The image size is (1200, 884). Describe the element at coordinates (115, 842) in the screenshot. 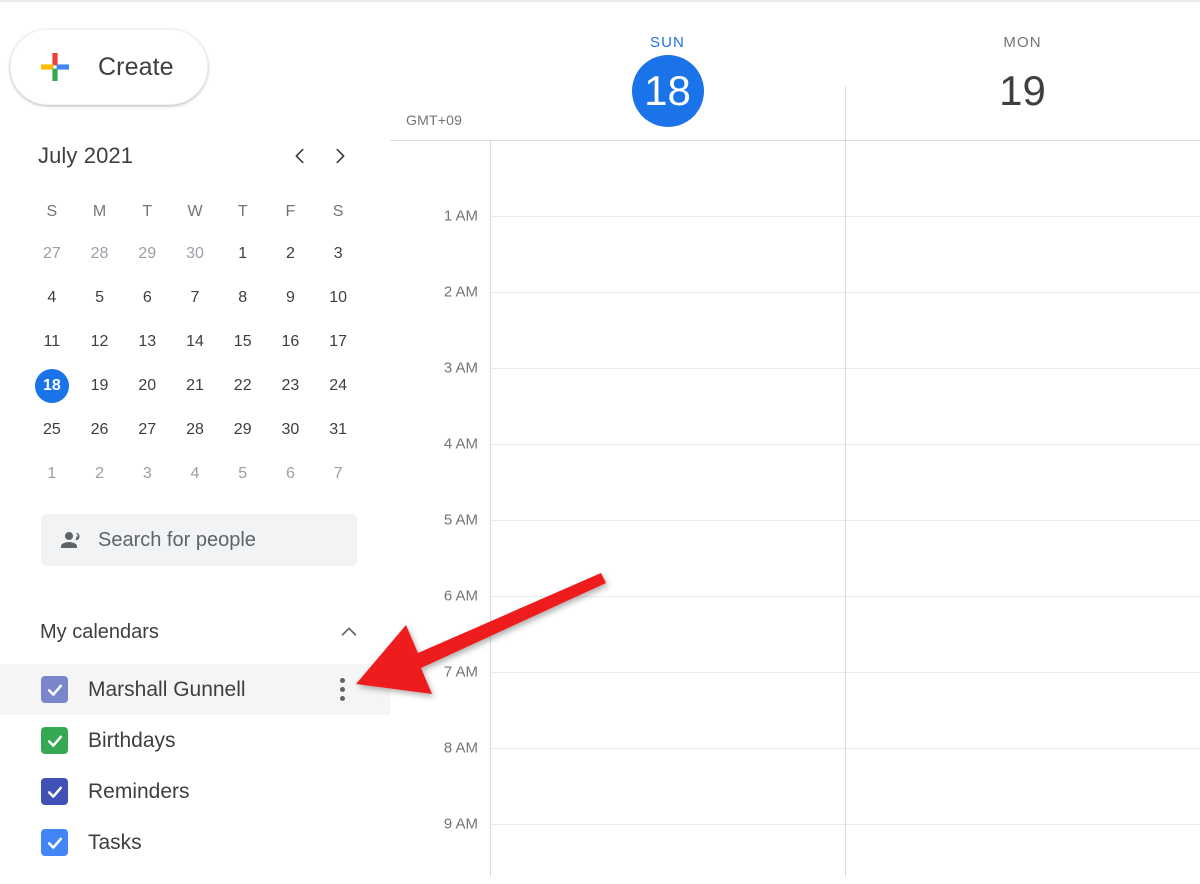

I see `calendar-name-label: Tasks` at that location.